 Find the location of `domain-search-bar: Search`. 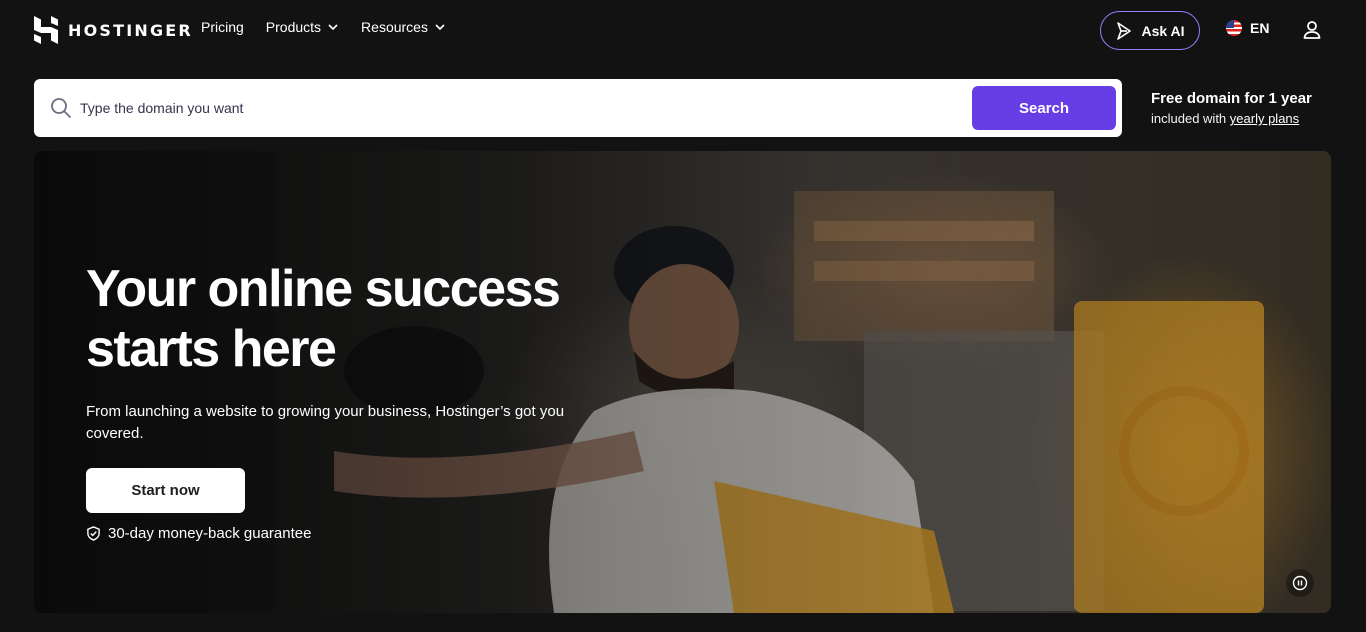

domain-search-bar: Search is located at coordinates (578, 108).